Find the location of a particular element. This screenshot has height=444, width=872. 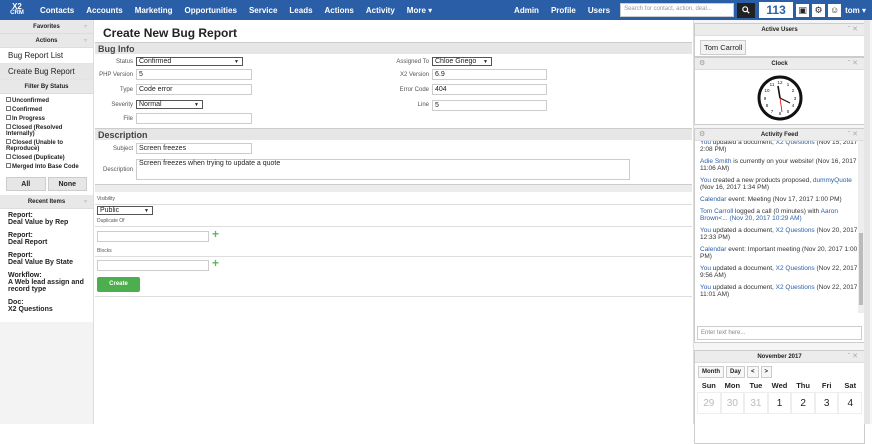

php-version-input: 5 is located at coordinates (194, 74).